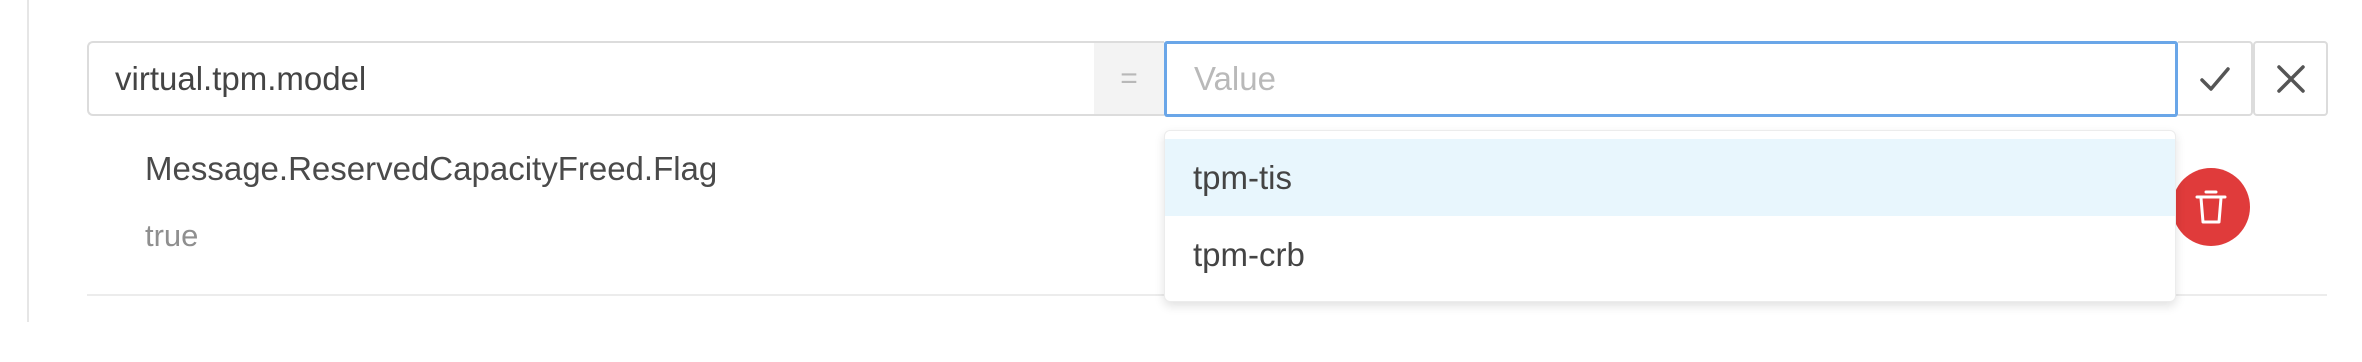 This screenshot has height=362, width=2362. What do you see at coordinates (28, 161) in the screenshot?
I see `panel-left-border` at bounding box center [28, 161].